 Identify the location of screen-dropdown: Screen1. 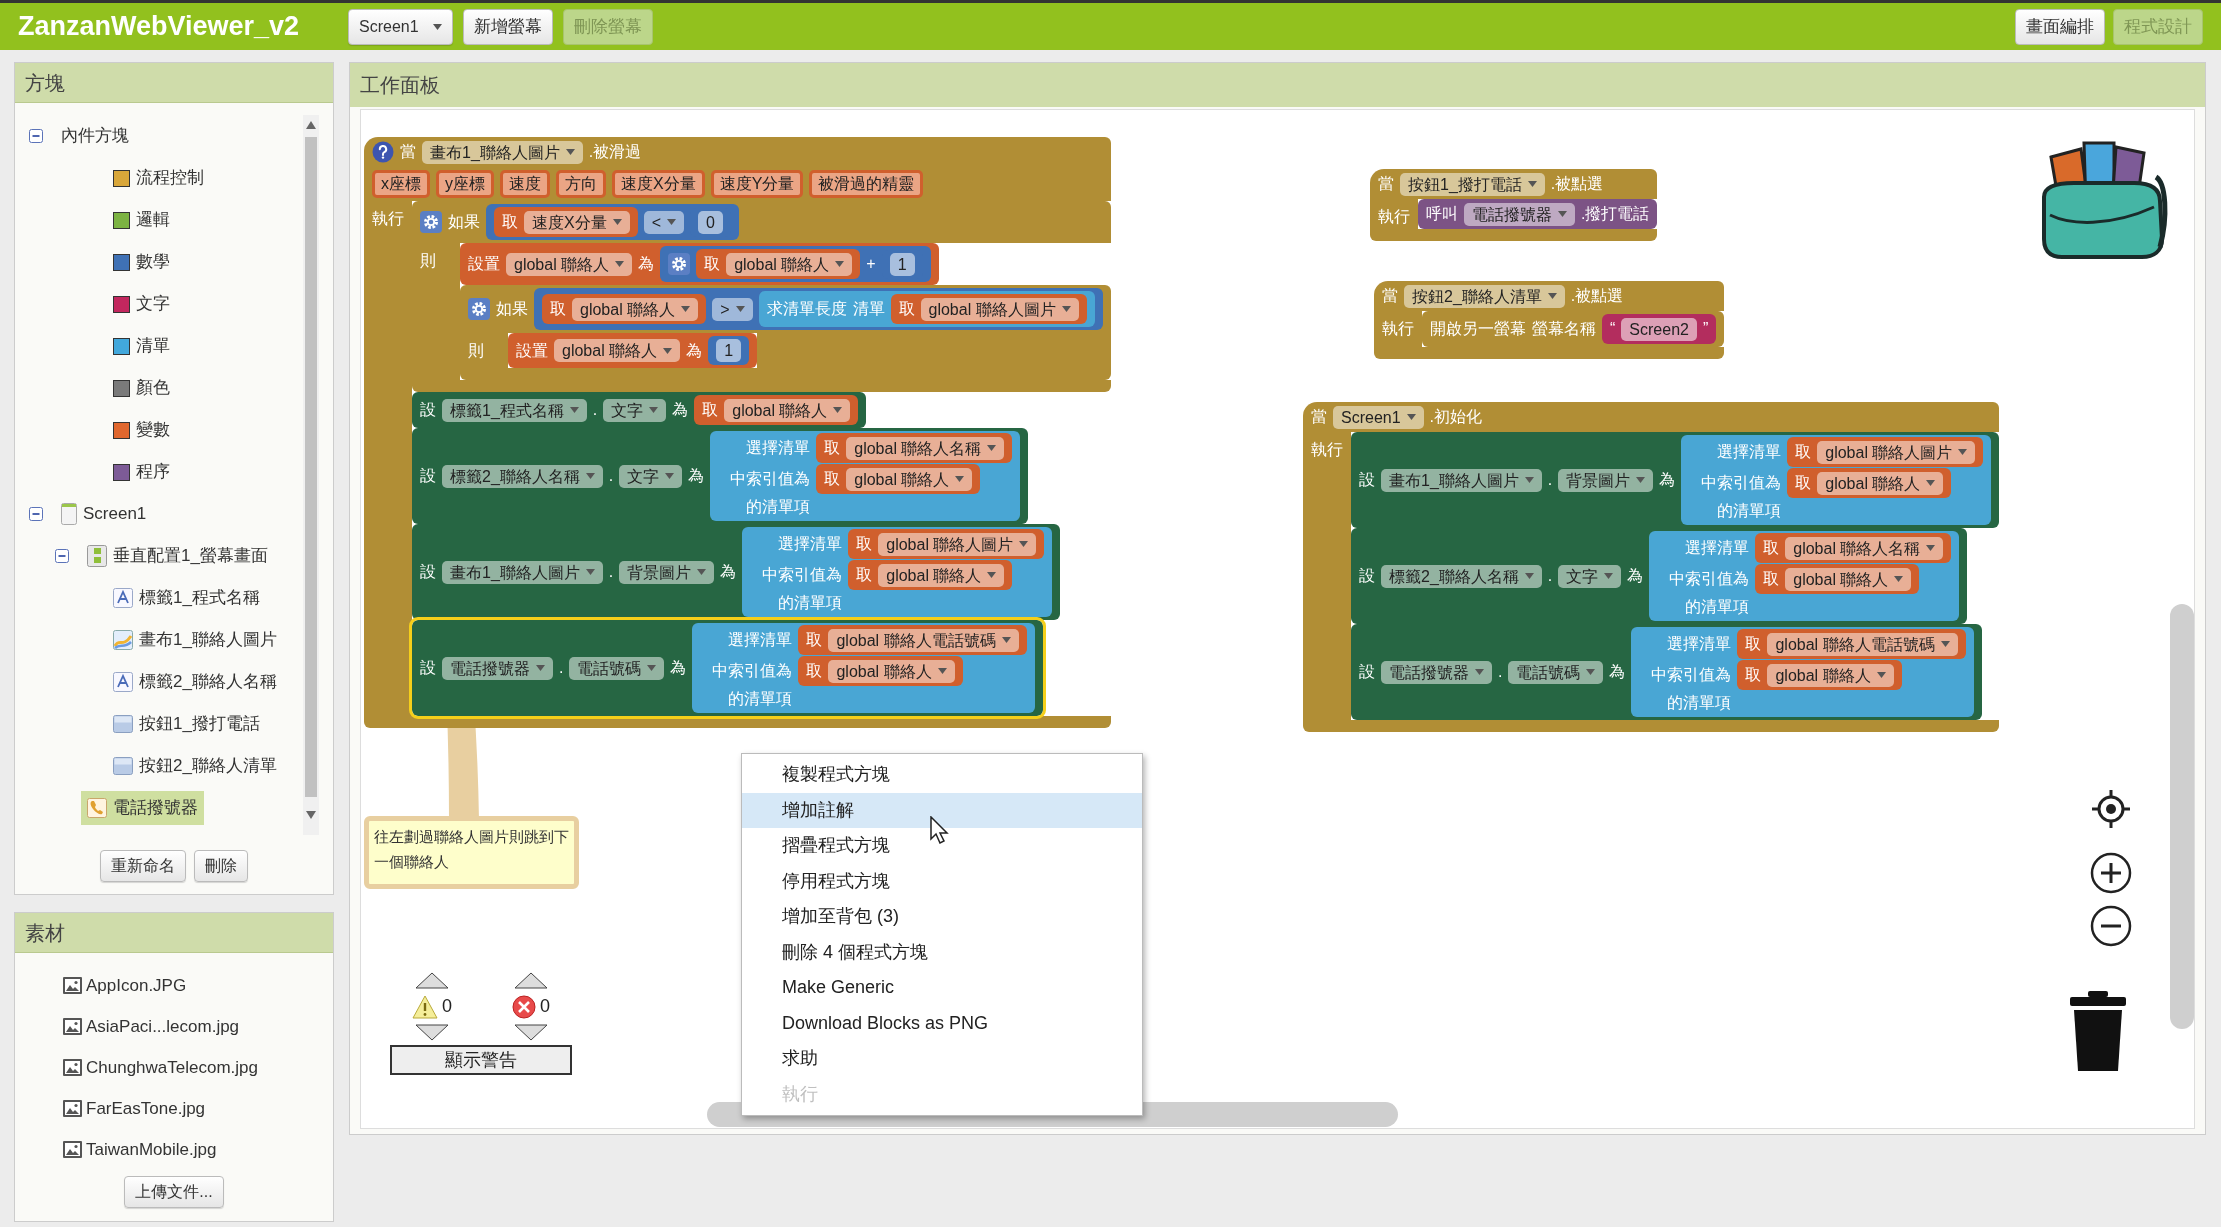
(400, 26).